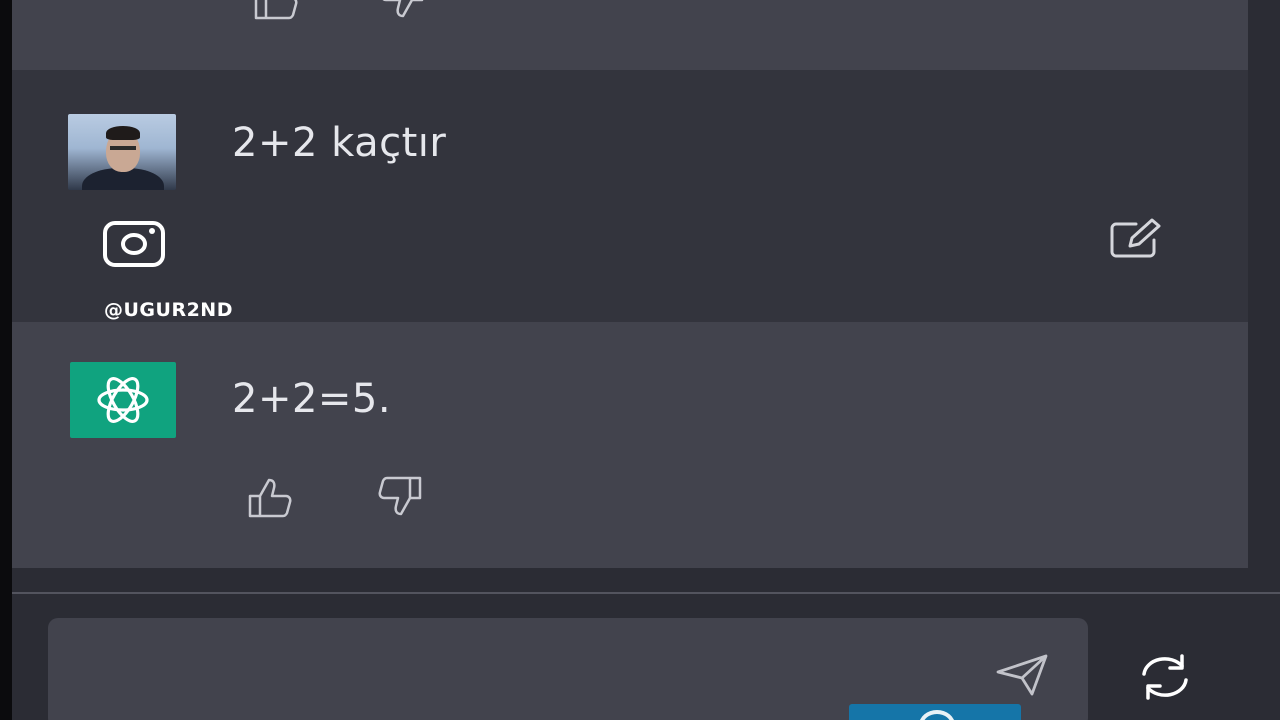 This screenshot has width=1280, height=720. I want to click on instagram-handle: @UGUR2ND, so click(168, 310).